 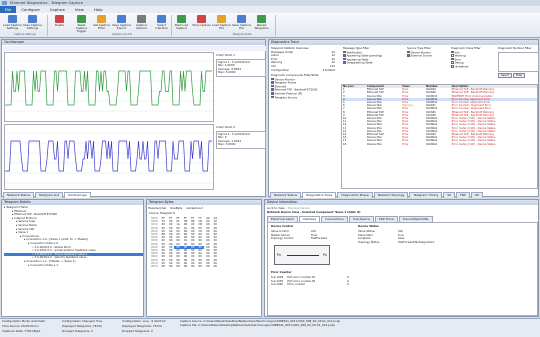 What do you see at coordinates (518, 61) in the screenshot?
I see `number-filter-list` at bounding box center [518, 61].